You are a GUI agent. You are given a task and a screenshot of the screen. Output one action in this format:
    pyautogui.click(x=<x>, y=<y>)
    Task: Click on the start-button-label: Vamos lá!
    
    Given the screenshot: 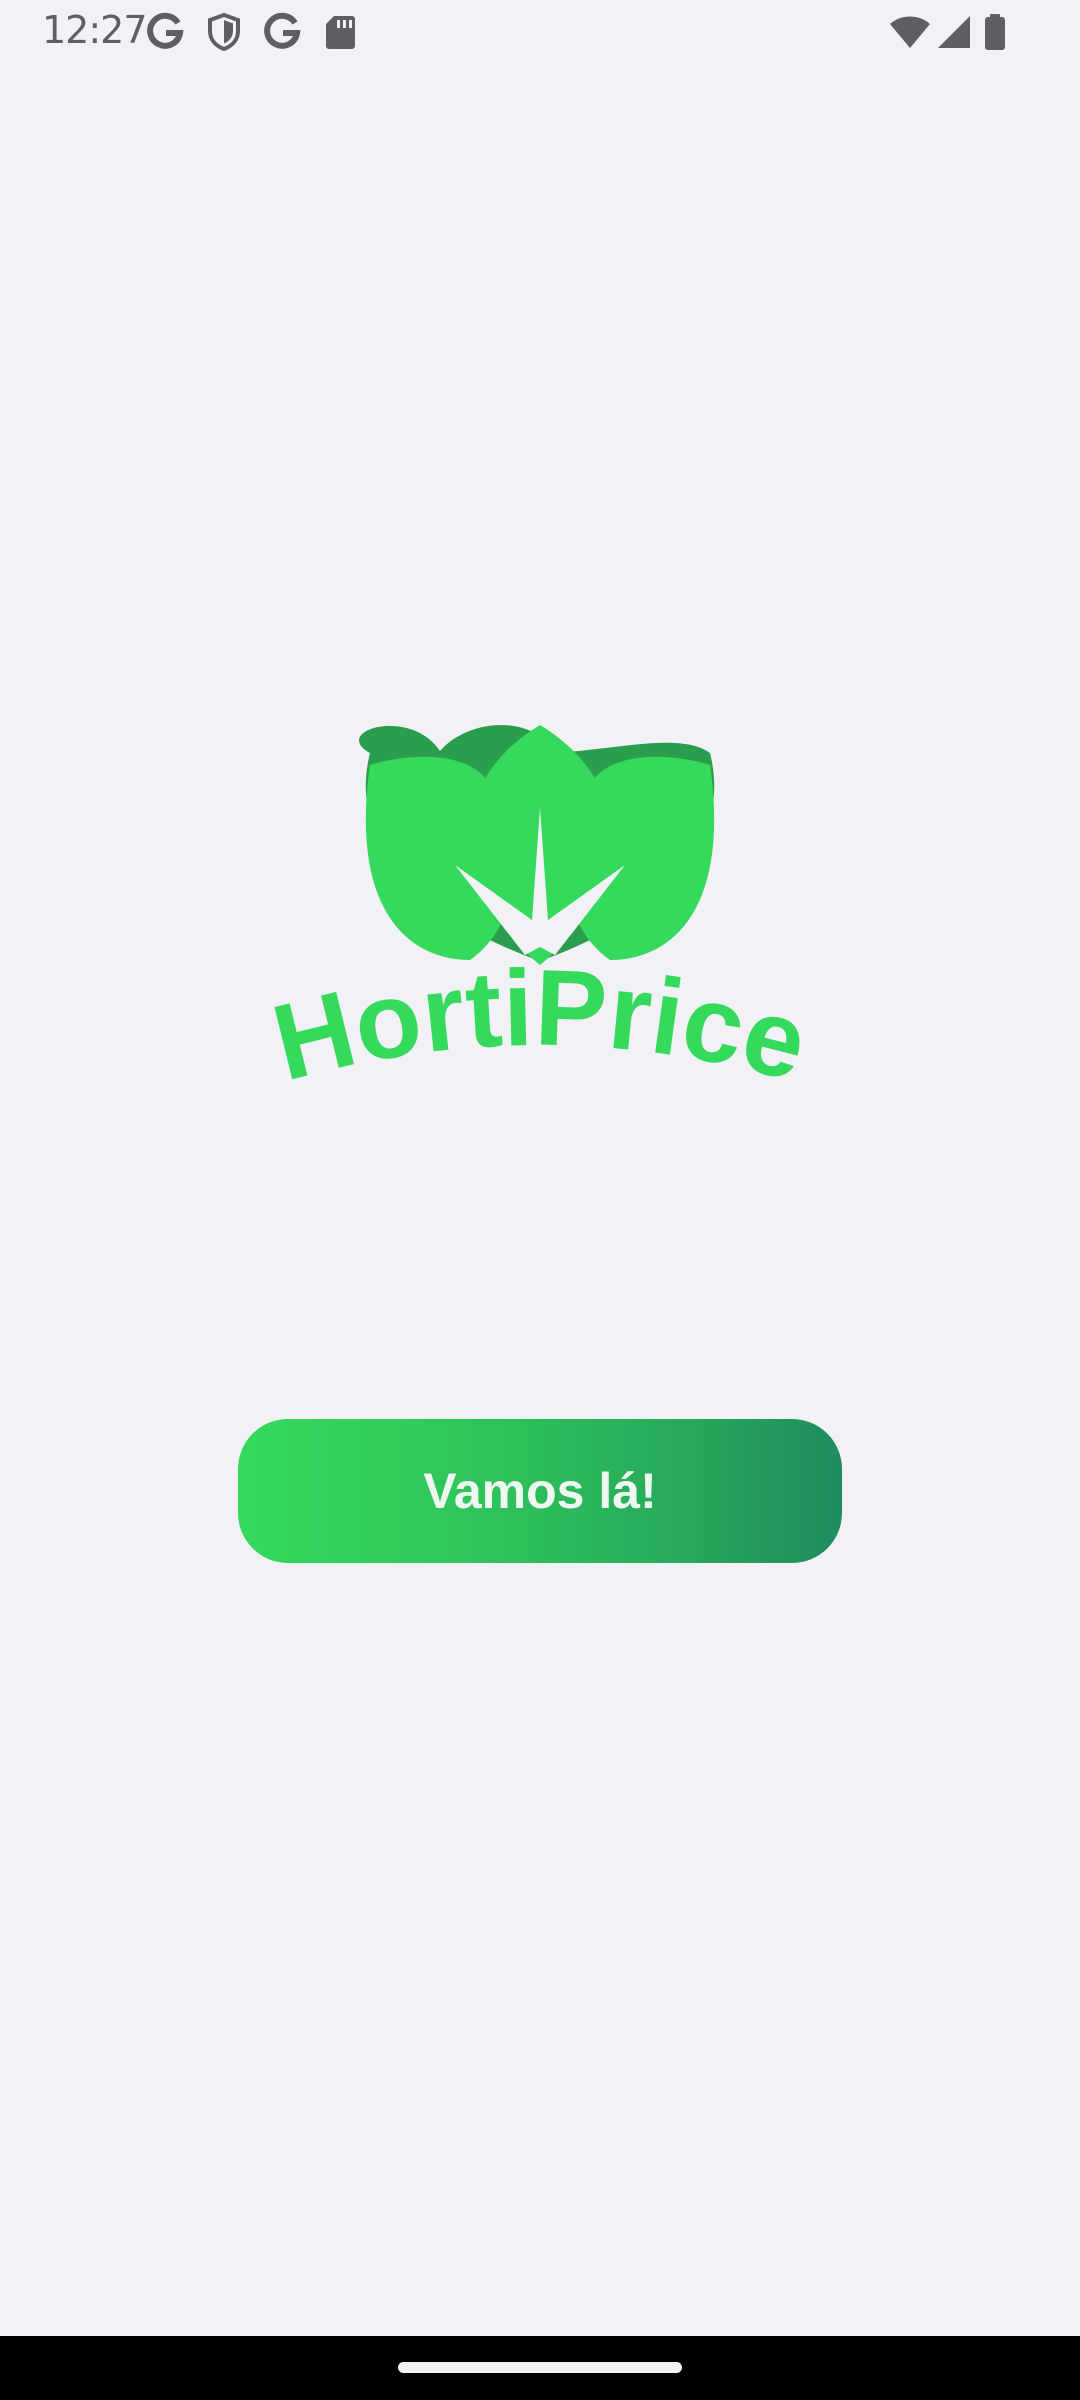 What is the action you would take?
    pyautogui.click(x=540, y=1491)
    